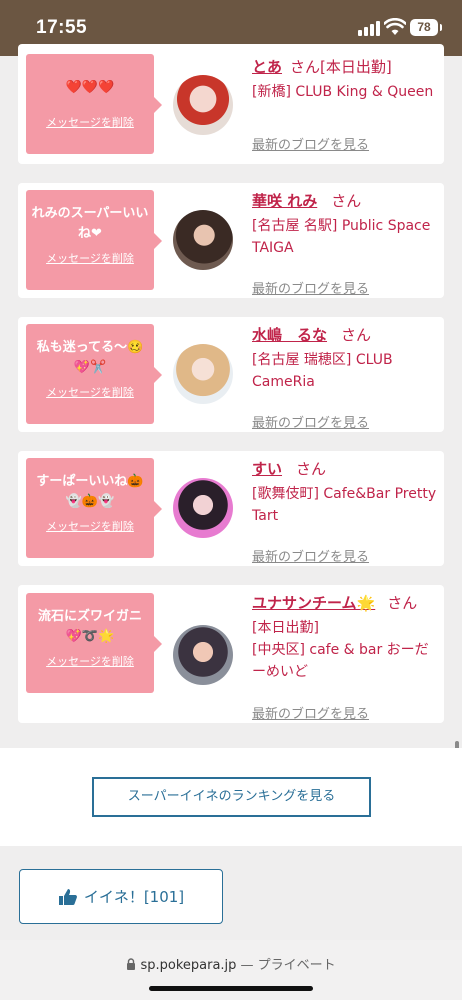 This screenshot has height=1000, width=462. What do you see at coordinates (90, 491) in the screenshot?
I see `message-text: すーぱーいいね🎃👻🎃👻` at bounding box center [90, 491].